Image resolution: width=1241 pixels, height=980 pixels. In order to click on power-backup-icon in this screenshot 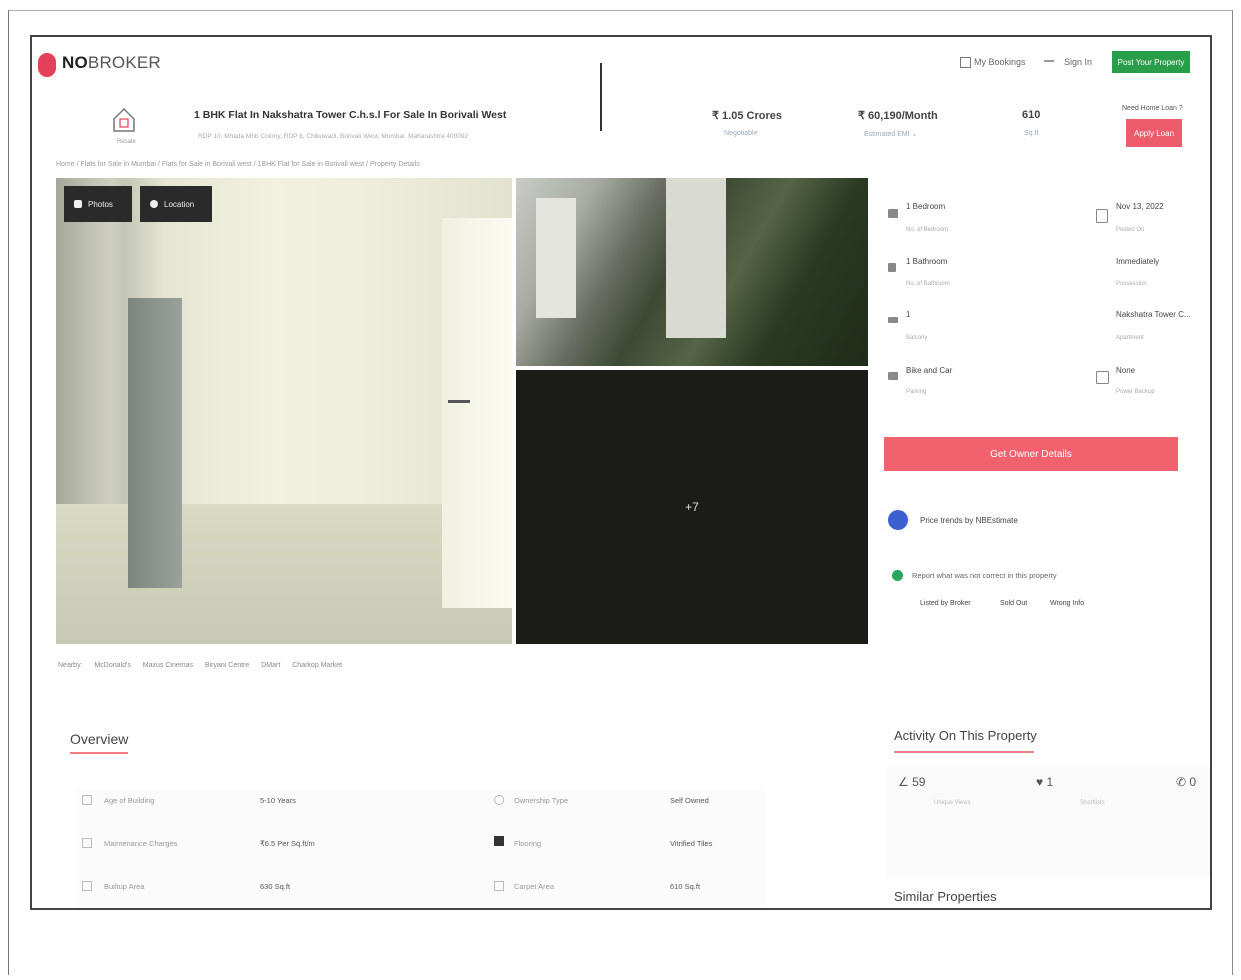, I will do `click(1102, 377)`.